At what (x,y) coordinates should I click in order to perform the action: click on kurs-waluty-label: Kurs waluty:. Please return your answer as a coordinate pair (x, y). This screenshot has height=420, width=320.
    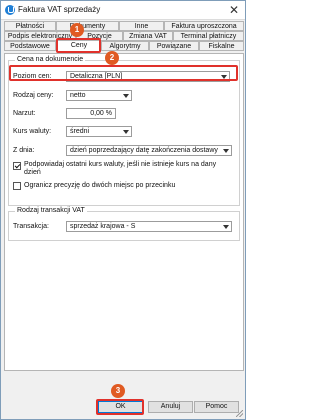
    Looking at the image, I should click on (32, 131).